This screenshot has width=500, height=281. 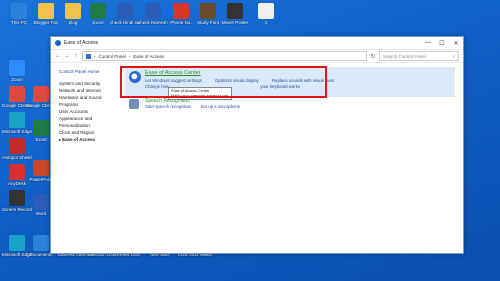 I want to click on this-pc-shortcut: This PC, so click(x=19, y=14).